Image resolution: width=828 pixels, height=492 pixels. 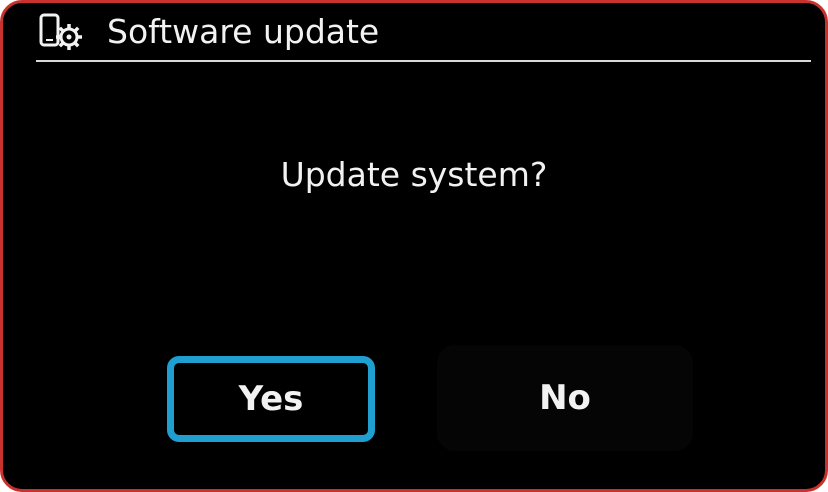 What do you see at coordinates (64, 33) in the screenshot?
I see `device-settings-icon` at bounding box center [64, 33].